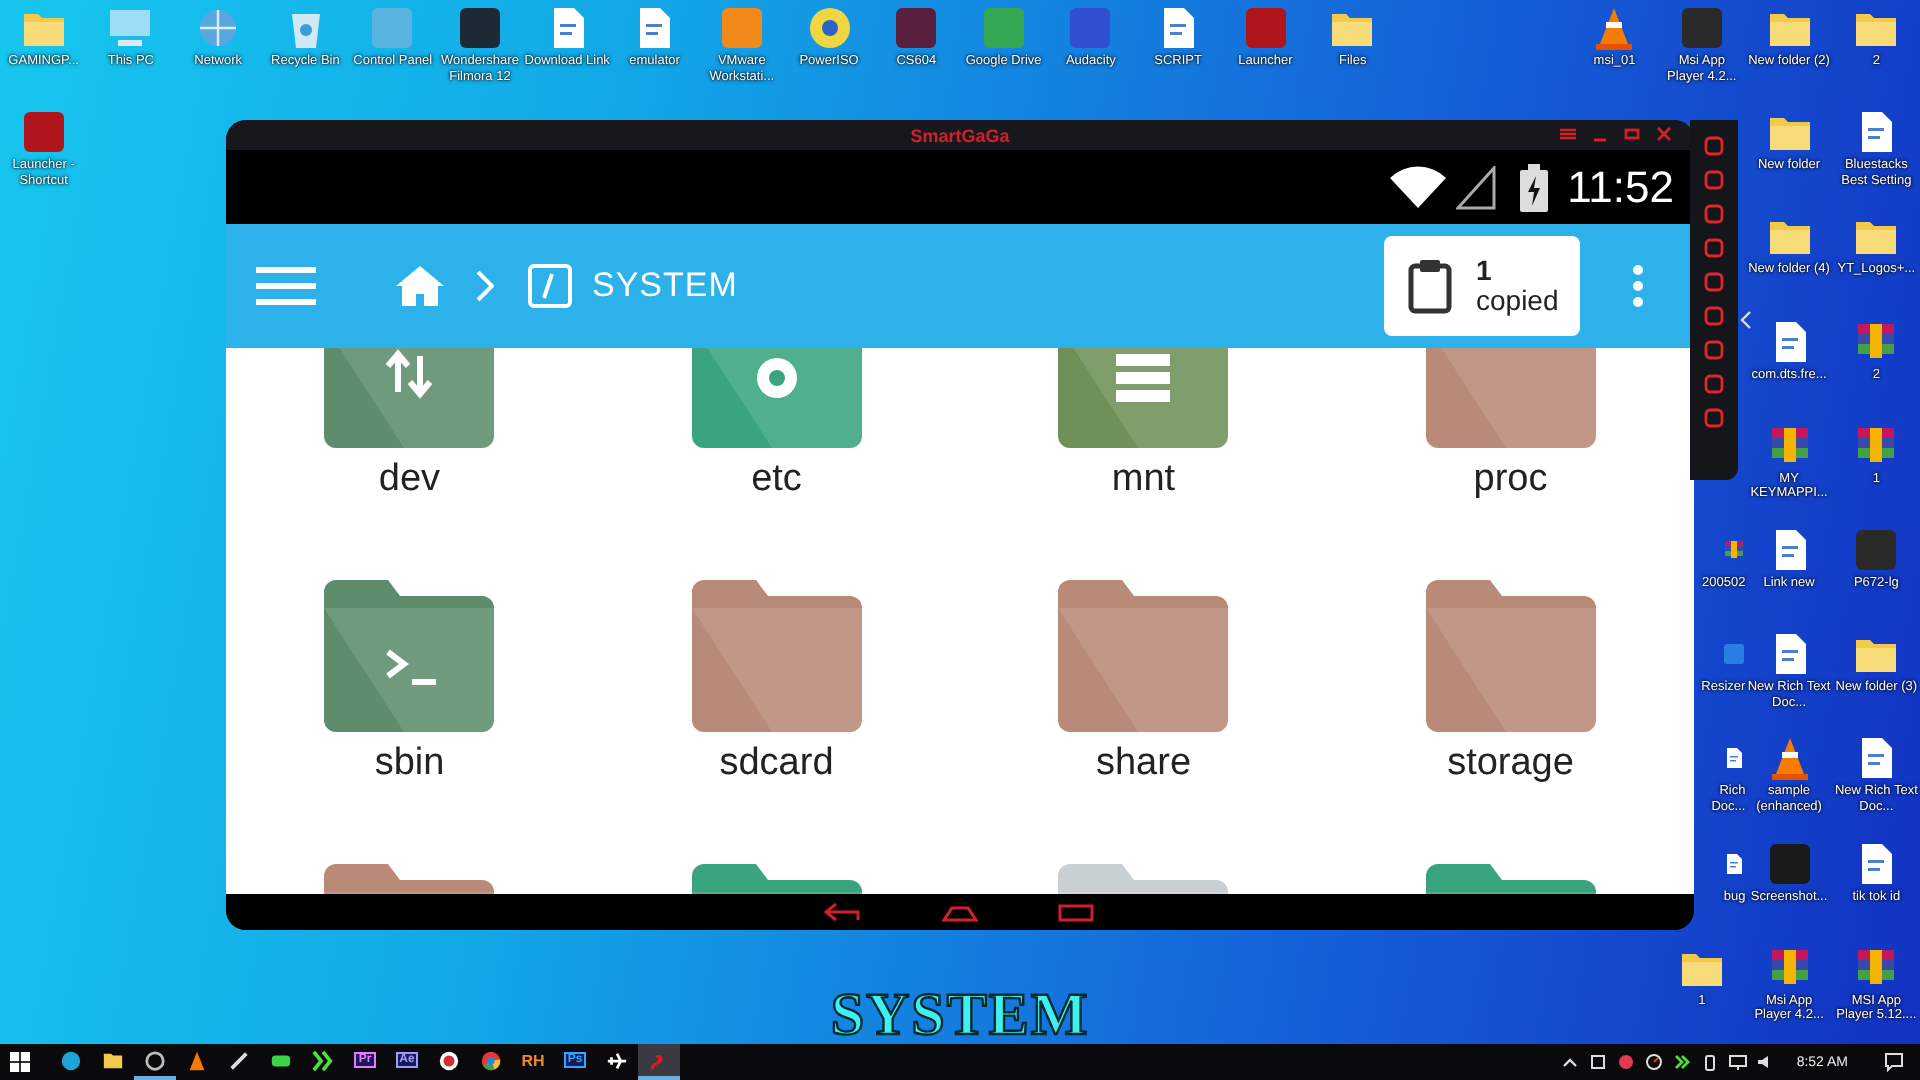  Describe the element at coordinates (1682, 1062) in the screenshot. I see `arrows-icon` at that location.